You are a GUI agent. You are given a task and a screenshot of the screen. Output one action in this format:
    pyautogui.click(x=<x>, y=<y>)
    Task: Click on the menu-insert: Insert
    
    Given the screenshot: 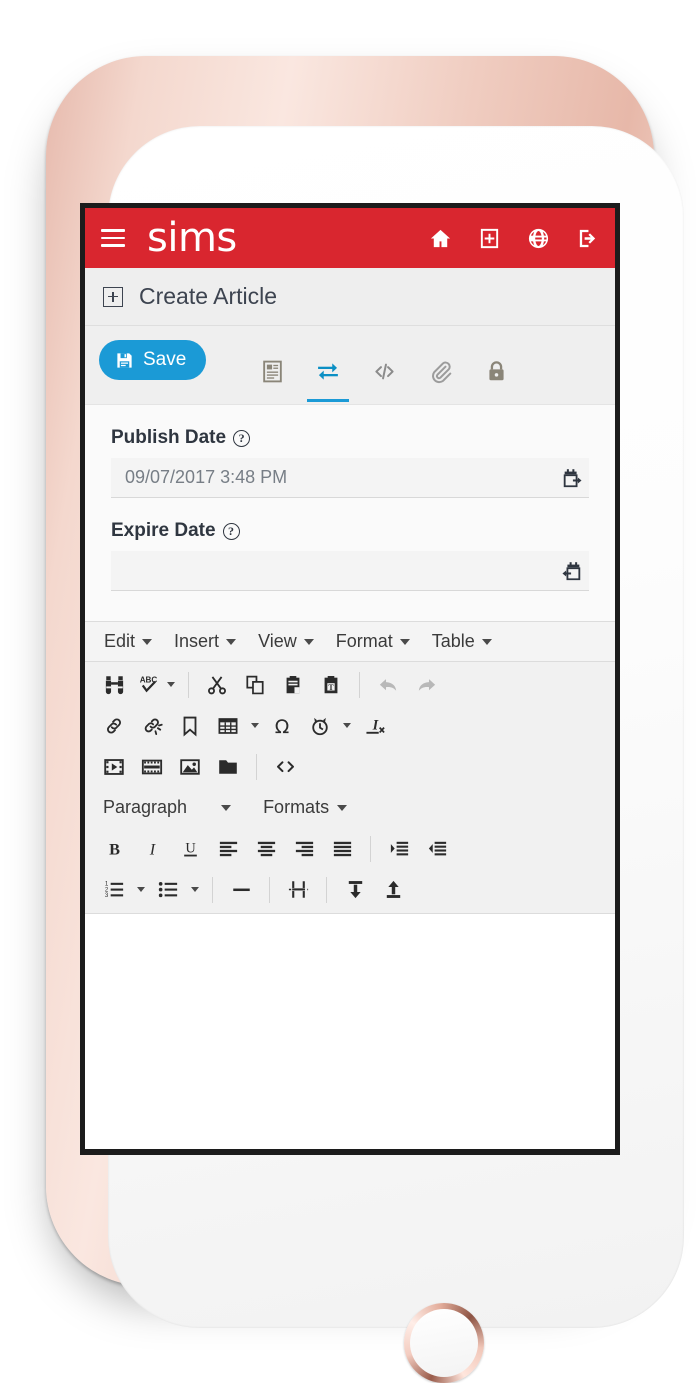 What is the action you would take?
    pyautogui.click(x=205, y=642)
    